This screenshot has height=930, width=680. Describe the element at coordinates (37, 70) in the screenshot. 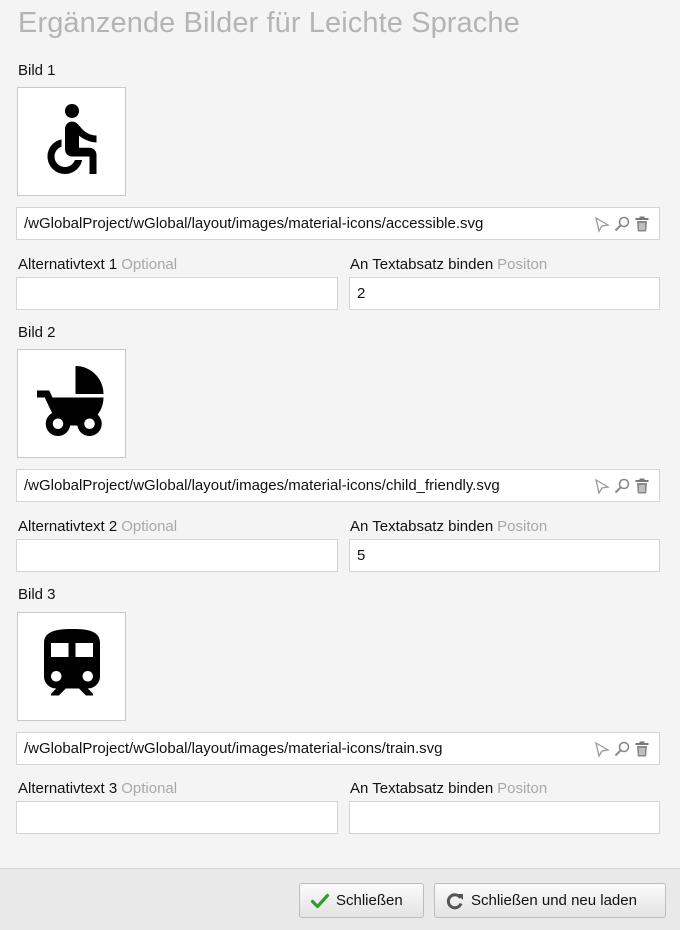

I see `image-label: Bild 1` at that location.